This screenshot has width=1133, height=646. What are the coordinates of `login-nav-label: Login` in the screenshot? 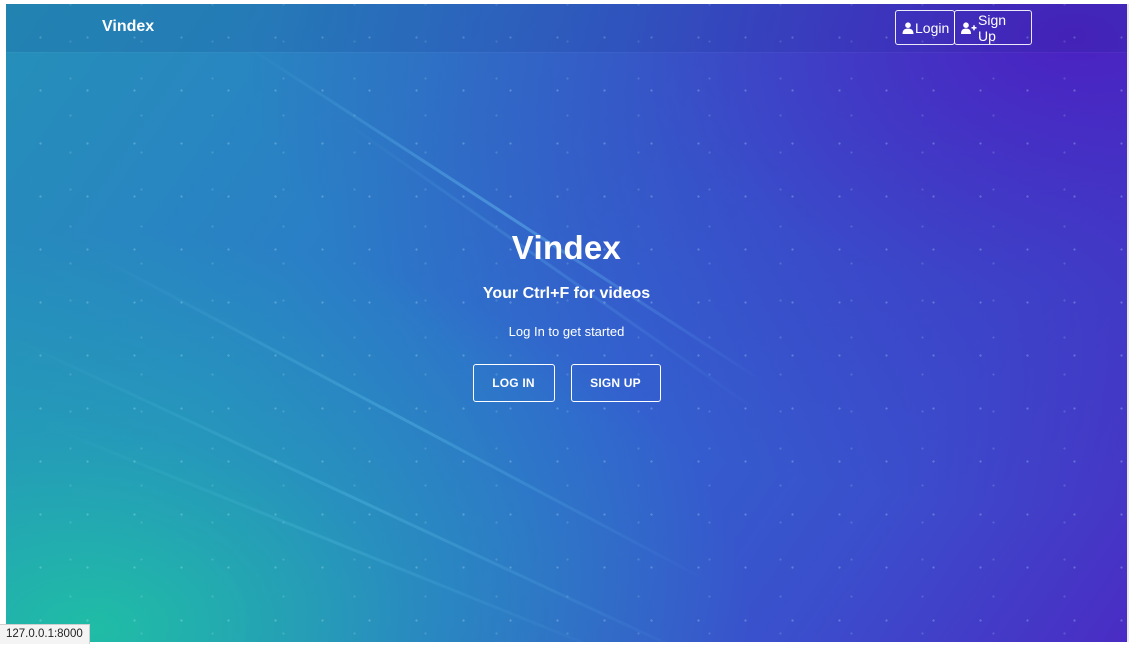 It's located at (932, 27).